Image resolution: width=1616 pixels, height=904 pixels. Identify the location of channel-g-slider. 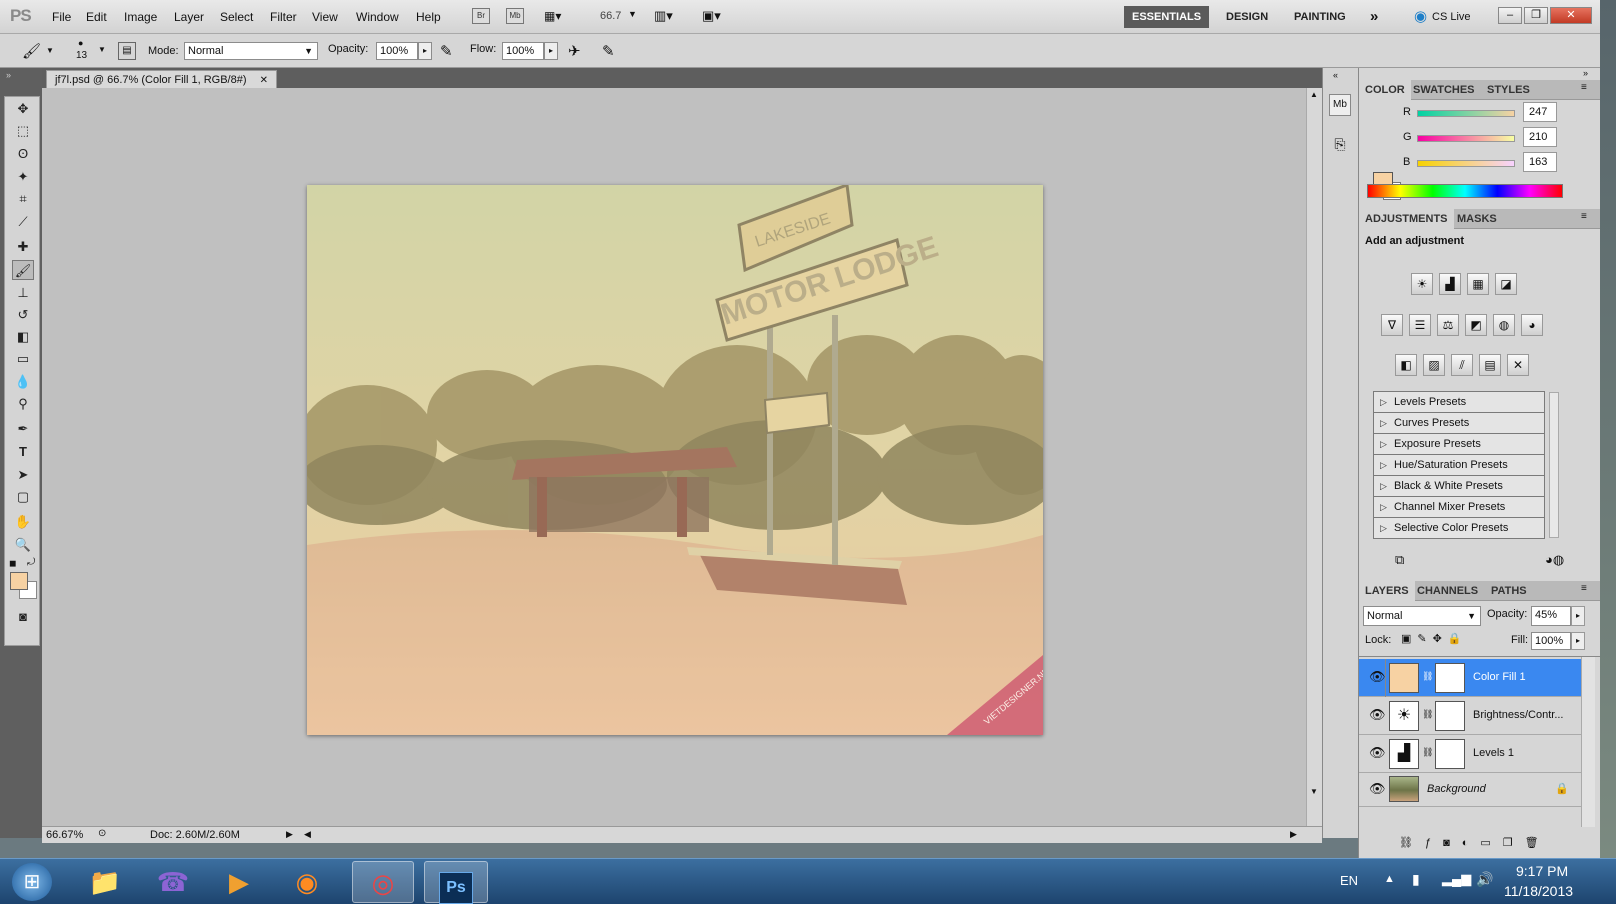
(1466, 138).